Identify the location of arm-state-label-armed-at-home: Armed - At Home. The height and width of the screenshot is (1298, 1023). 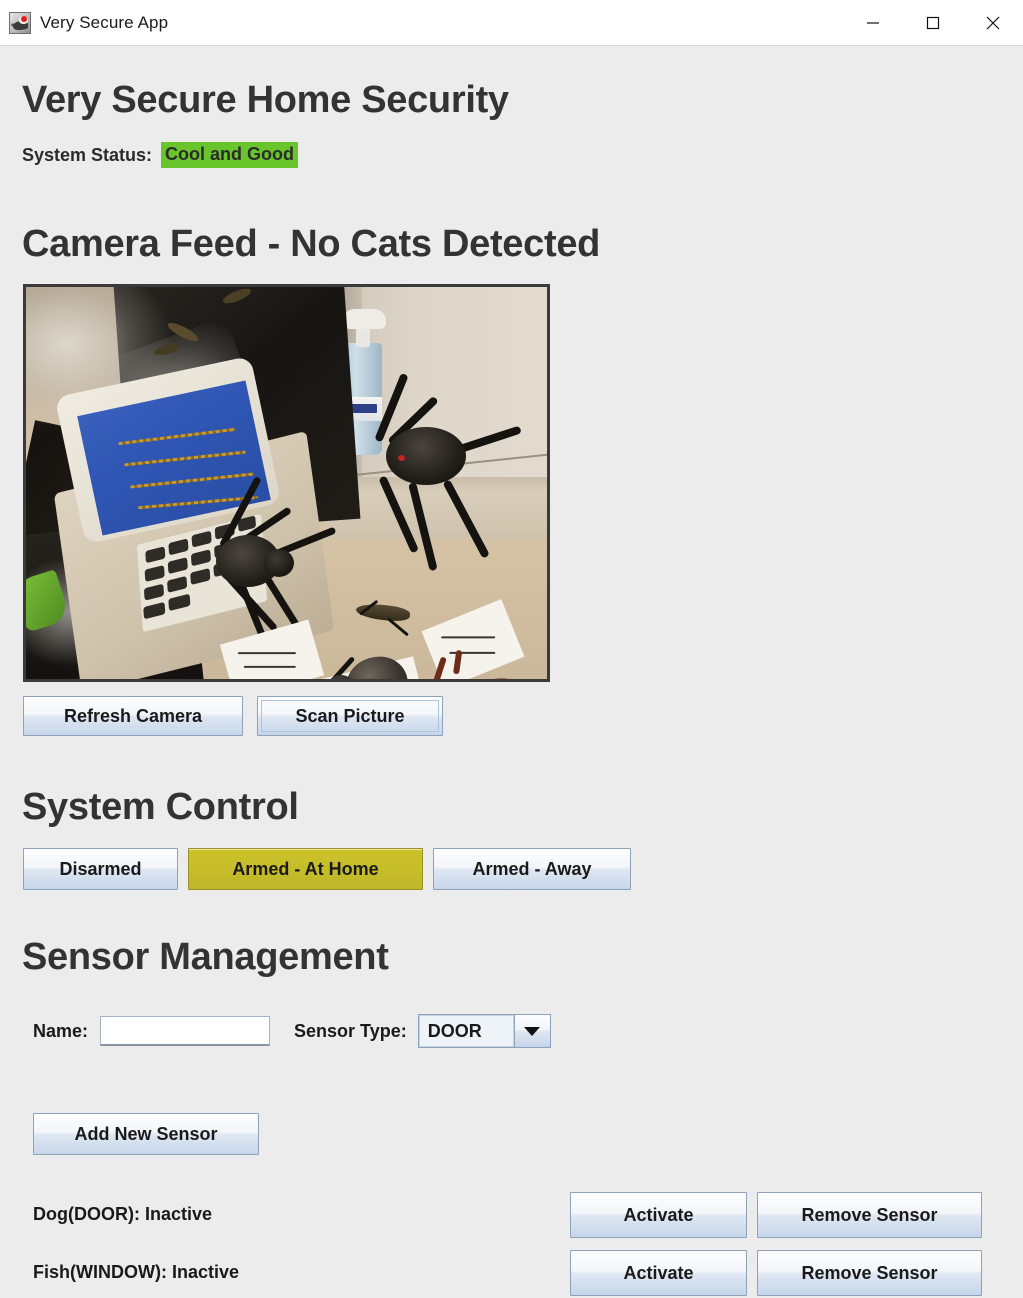
(305, 868).